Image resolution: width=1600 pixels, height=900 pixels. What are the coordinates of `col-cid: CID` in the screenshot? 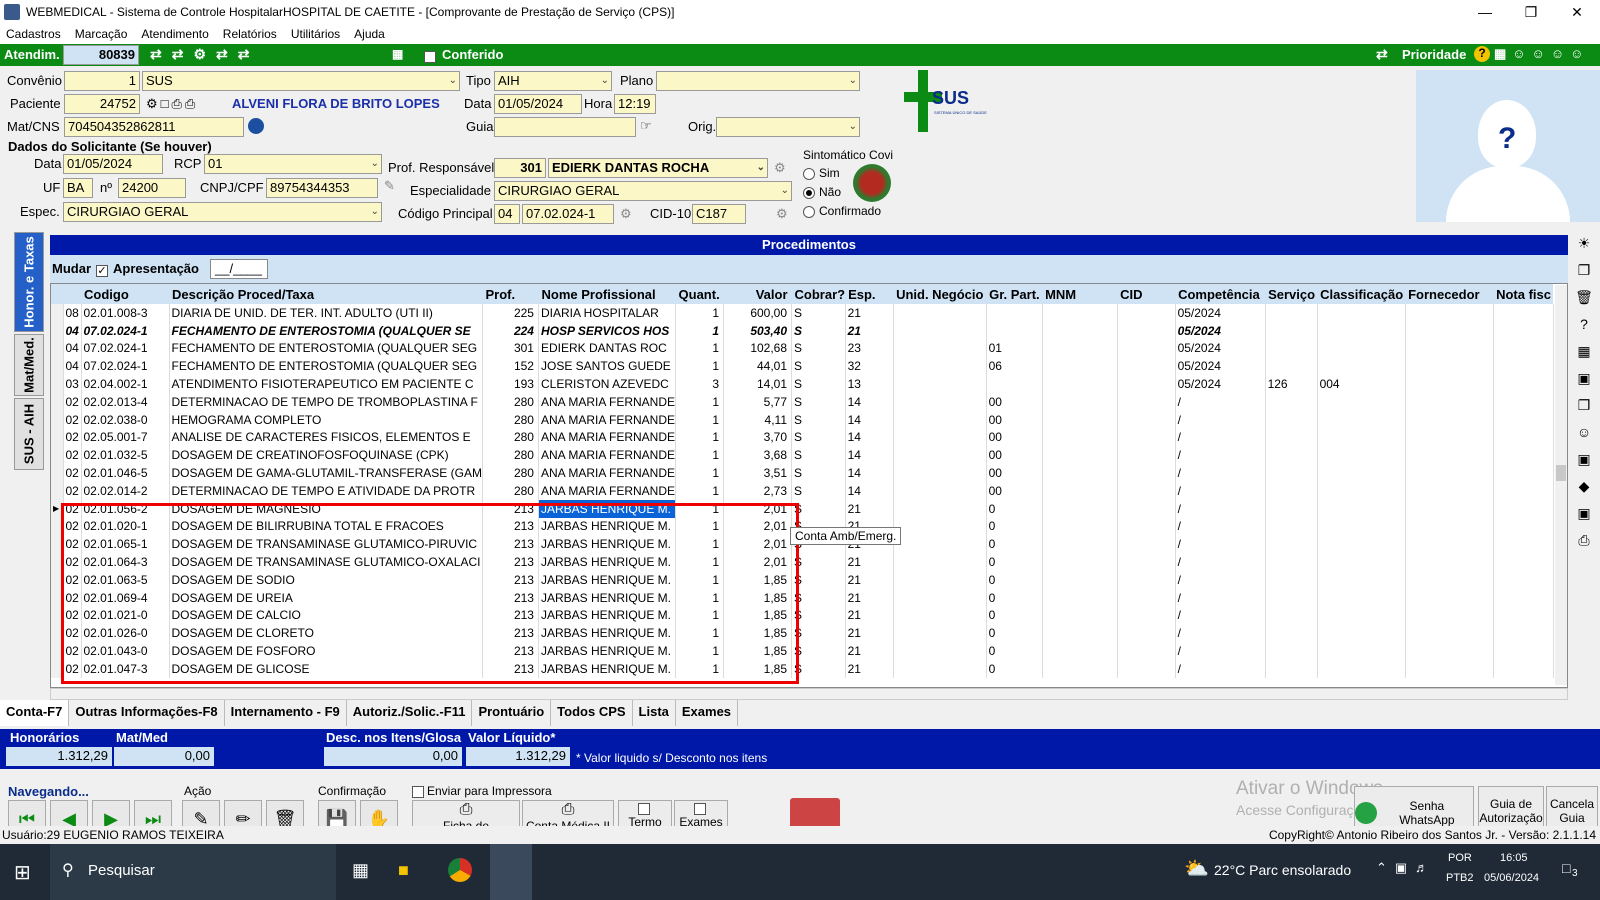 It's located at (1146, 294).